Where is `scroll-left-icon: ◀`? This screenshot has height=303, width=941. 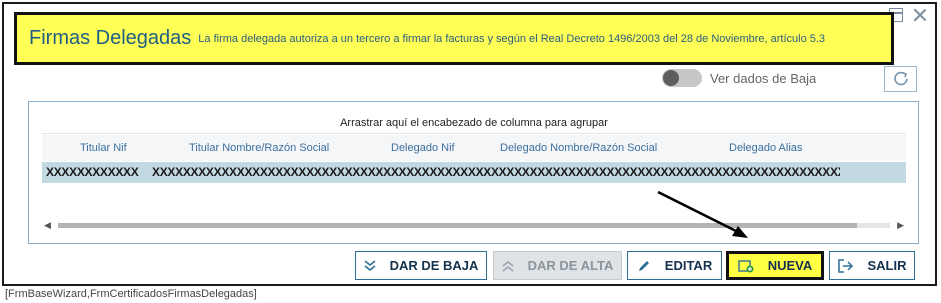
scroll-left-icon: ◀ is located at coordinates (47, 225).